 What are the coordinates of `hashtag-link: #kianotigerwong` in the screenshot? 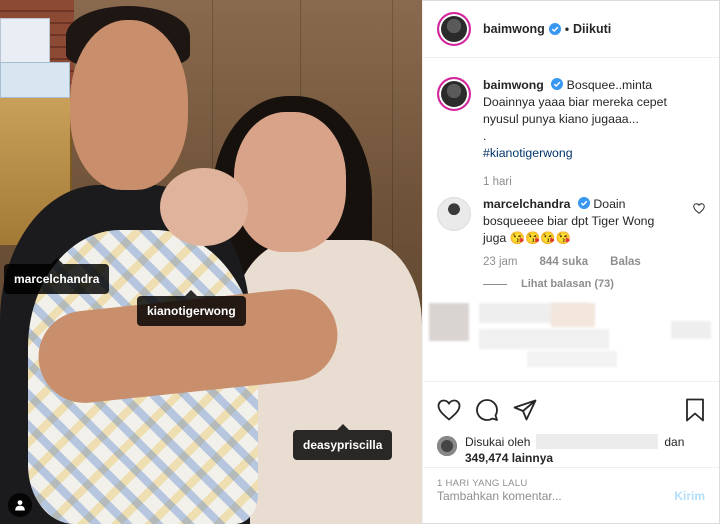 It's located at (528, 153).